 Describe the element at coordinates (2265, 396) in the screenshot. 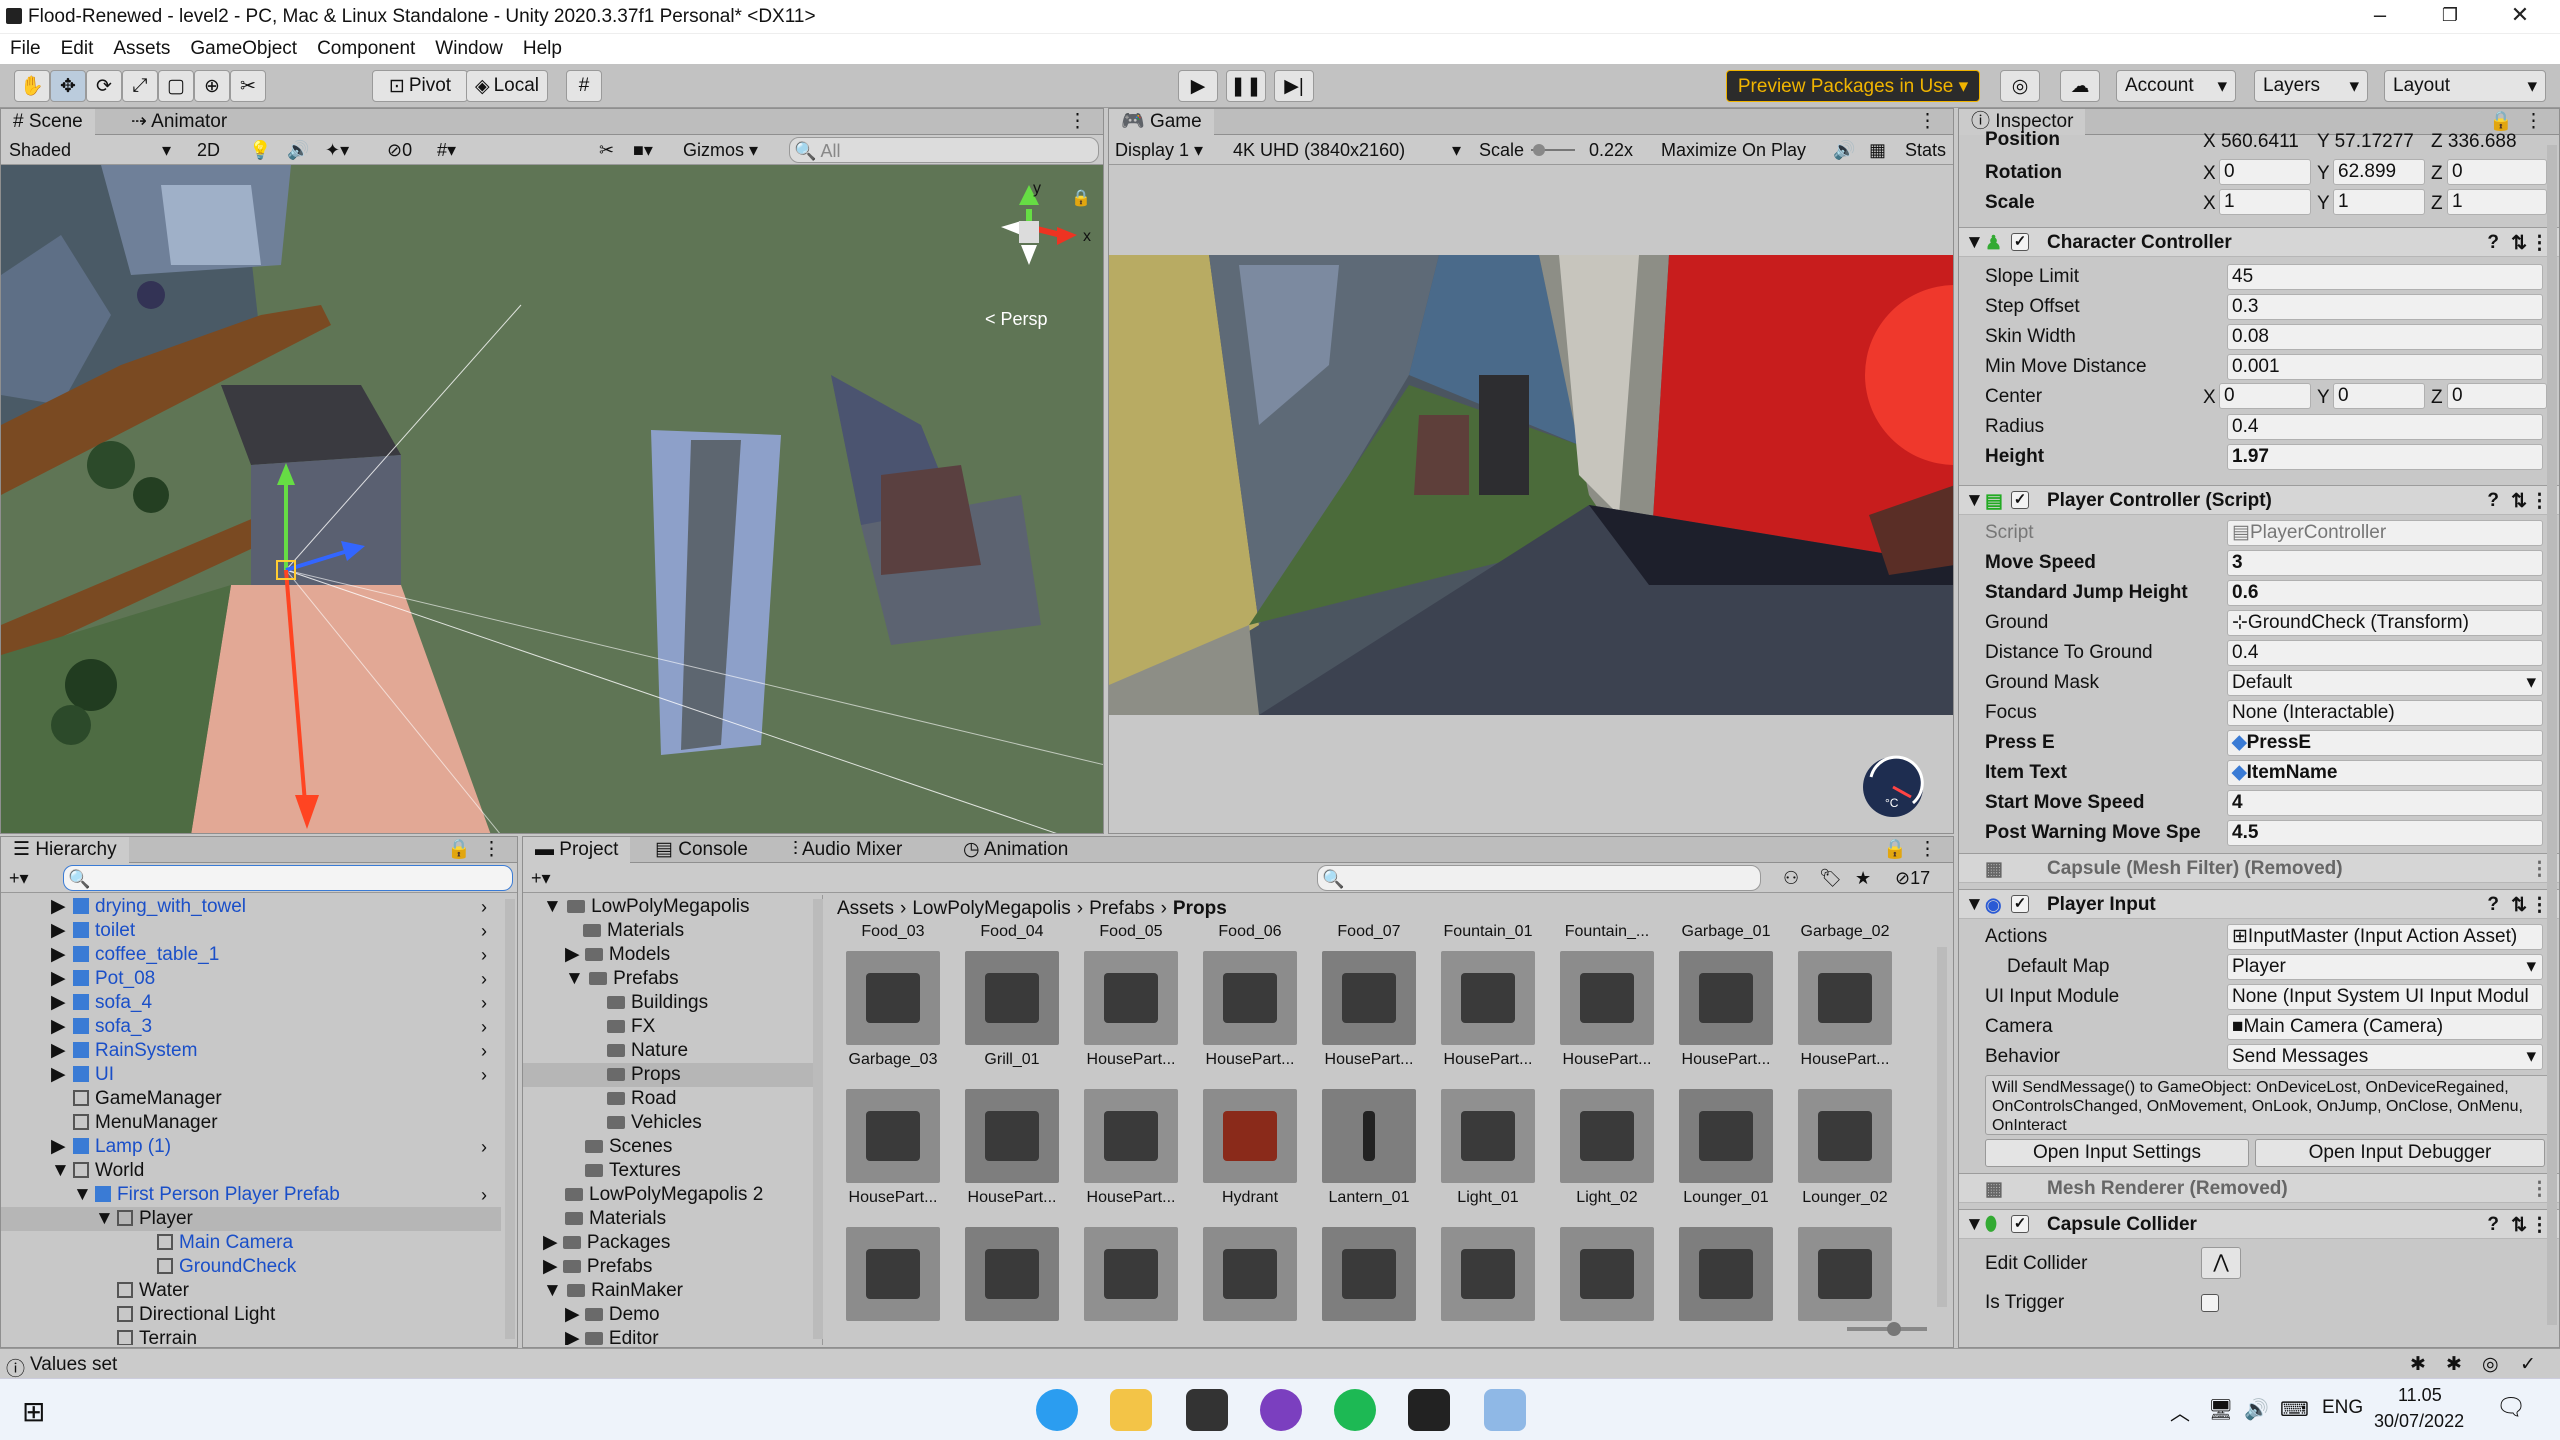

I see `center-x-field: 0` at that location.